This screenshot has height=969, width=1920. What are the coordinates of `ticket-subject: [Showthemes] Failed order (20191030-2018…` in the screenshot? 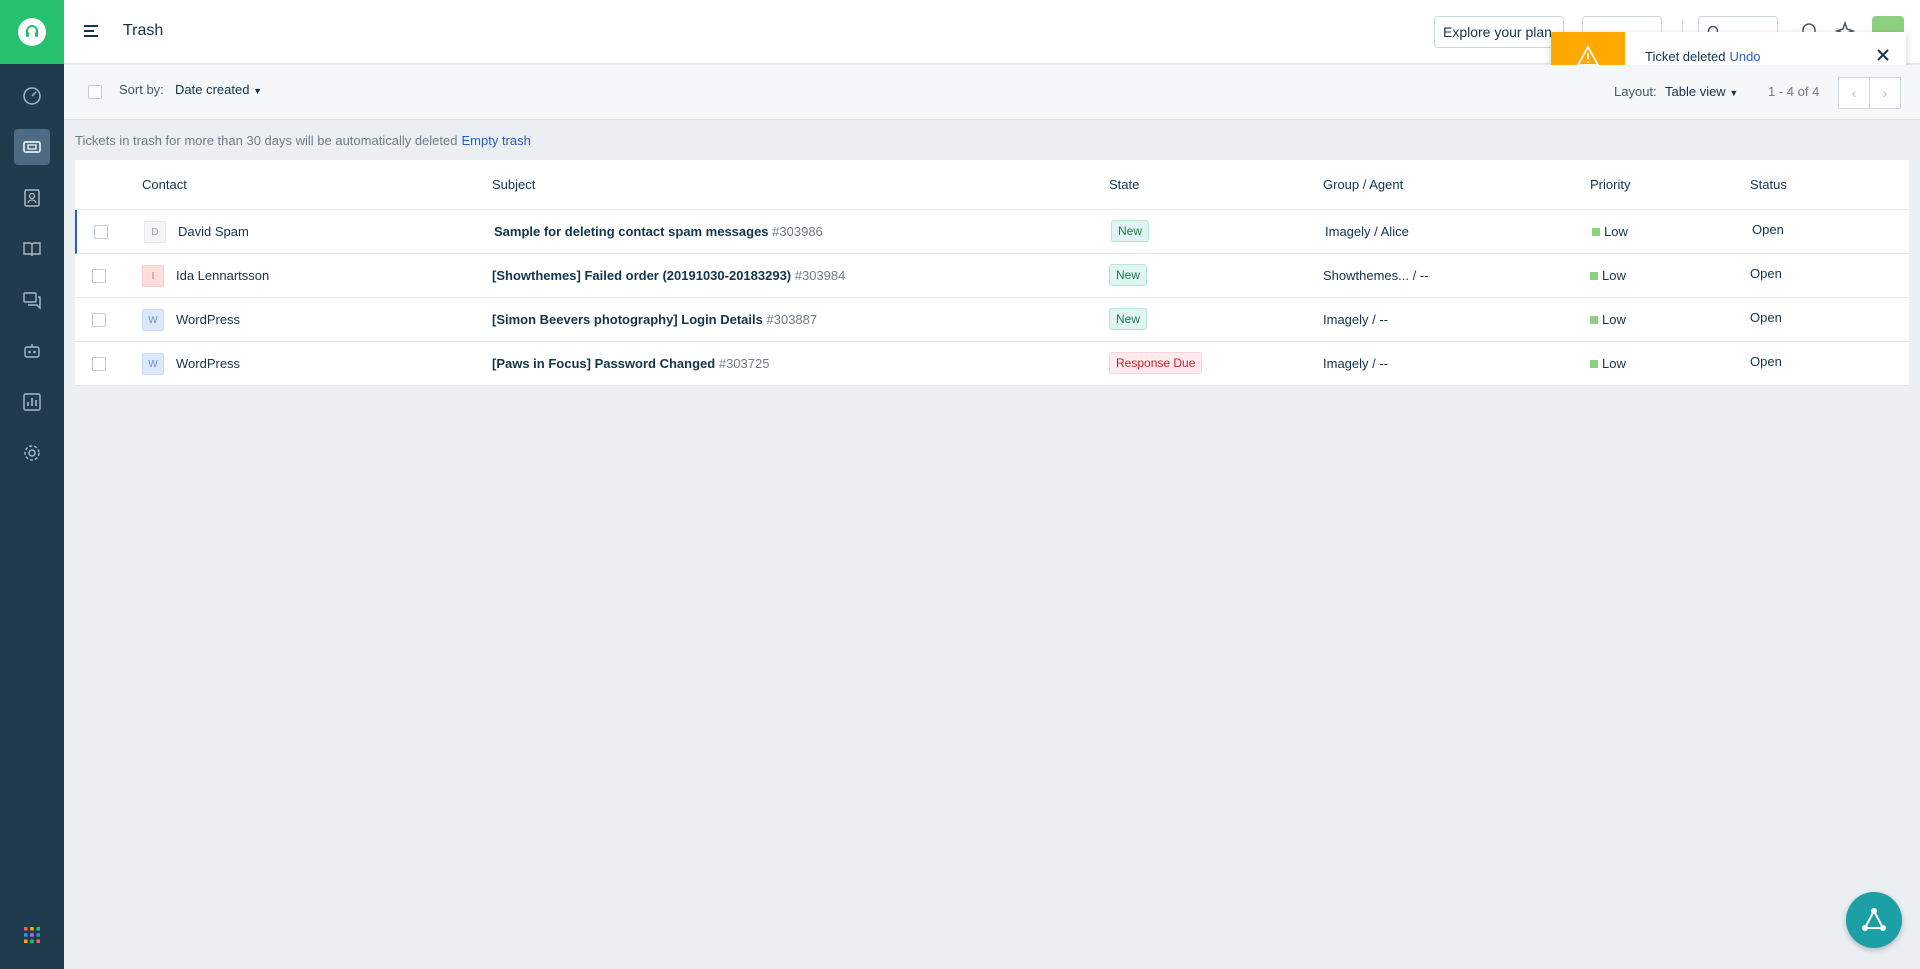 It's located at (668, 275).